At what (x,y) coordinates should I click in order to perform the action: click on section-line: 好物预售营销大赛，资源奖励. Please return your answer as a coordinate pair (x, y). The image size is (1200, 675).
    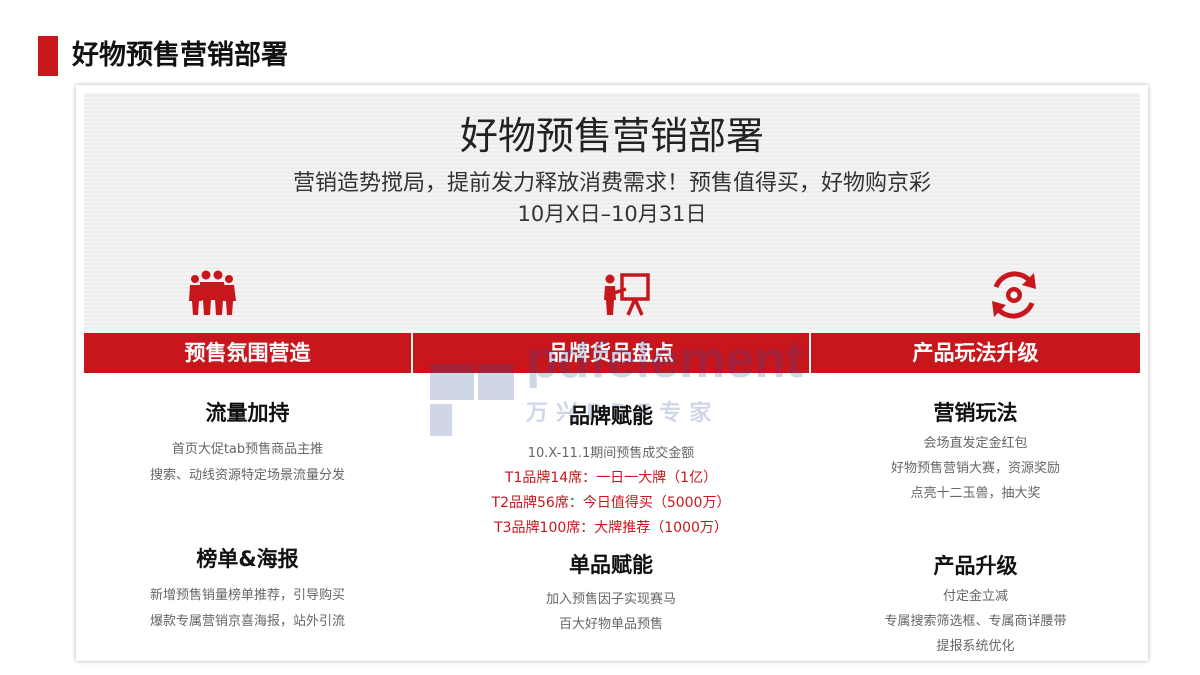
    Looking at the image, I should click on (975, 468).